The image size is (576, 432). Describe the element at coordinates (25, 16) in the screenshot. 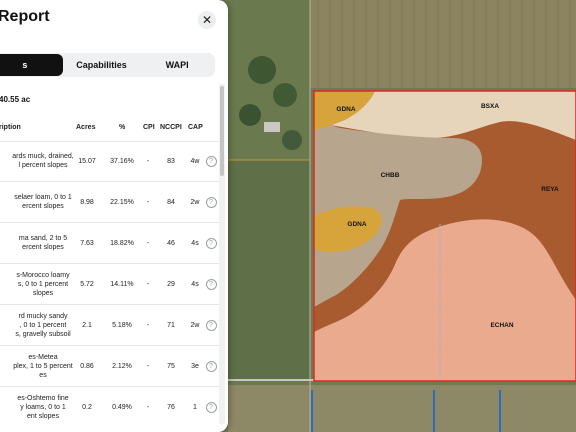

I see `panel-title: Report` at that location.